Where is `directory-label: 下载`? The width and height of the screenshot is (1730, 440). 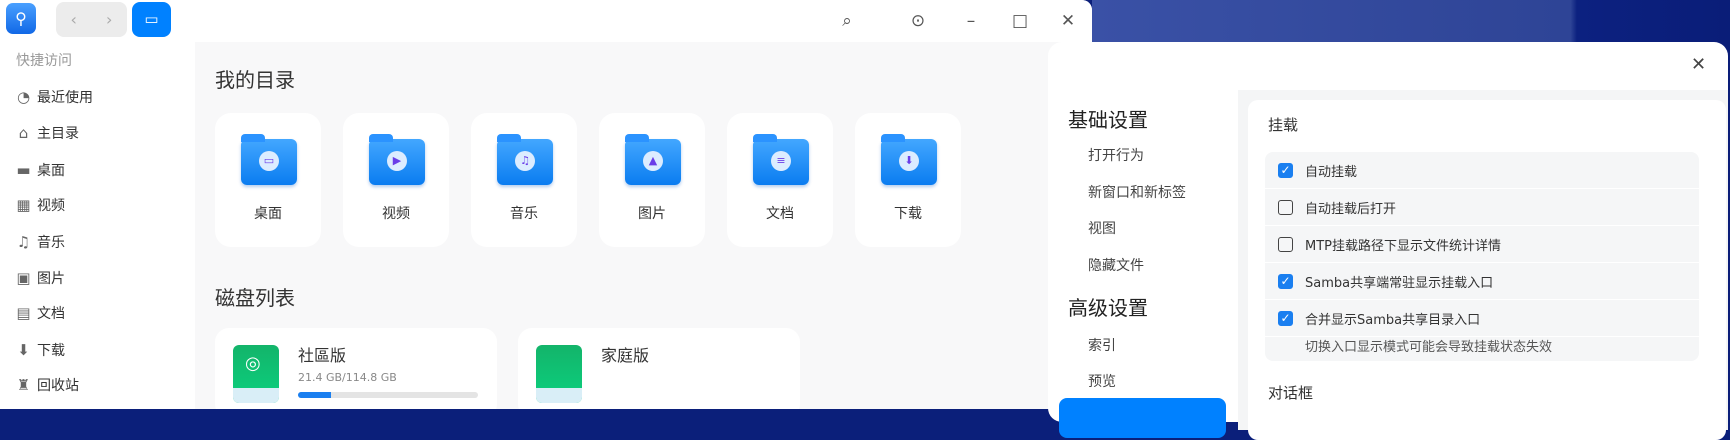 directory-label: 下载 is located at coordinates (908, 214).